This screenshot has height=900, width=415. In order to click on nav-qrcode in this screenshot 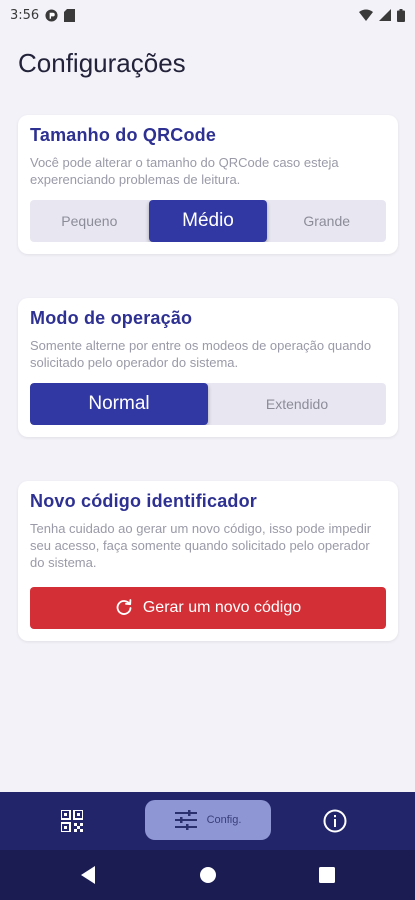, I will do `click(72, 821)`.